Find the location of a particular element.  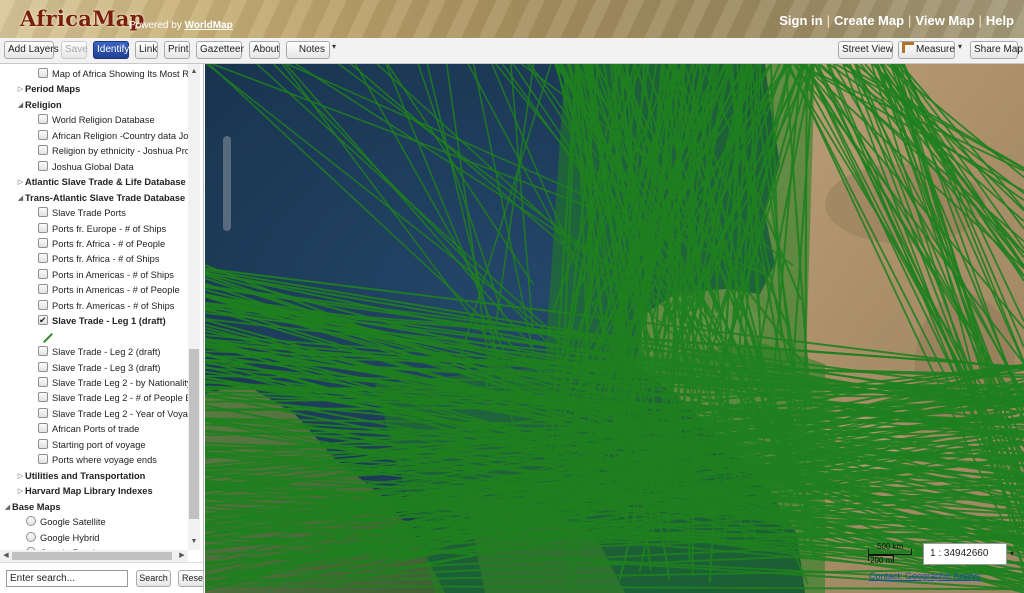

layer-tree-horizontal-scrollbar: ◀ ▶ is located at coordinates (94, 556).